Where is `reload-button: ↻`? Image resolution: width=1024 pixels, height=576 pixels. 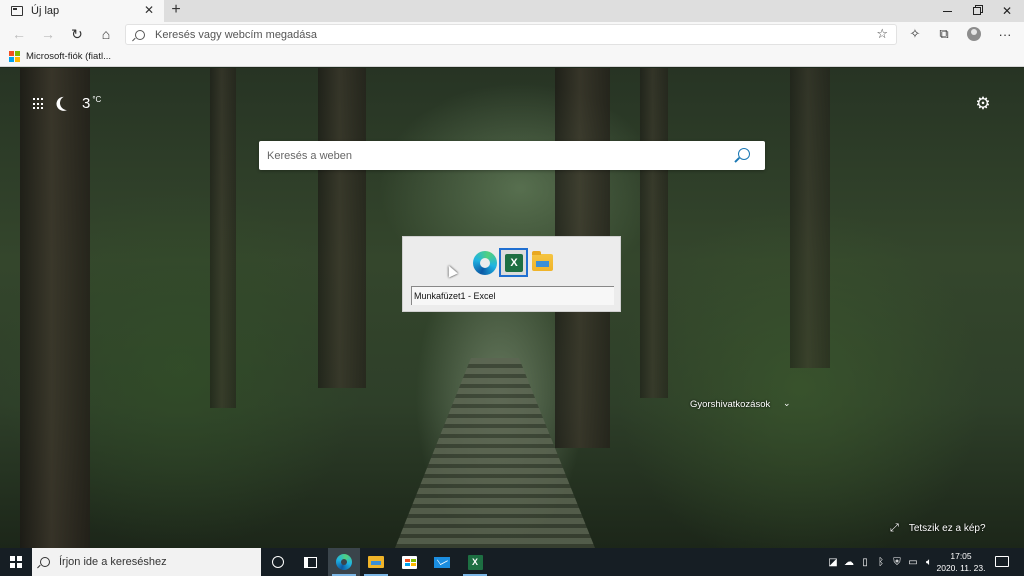 reload-button: ↻ is located at coordinates (77, 34).